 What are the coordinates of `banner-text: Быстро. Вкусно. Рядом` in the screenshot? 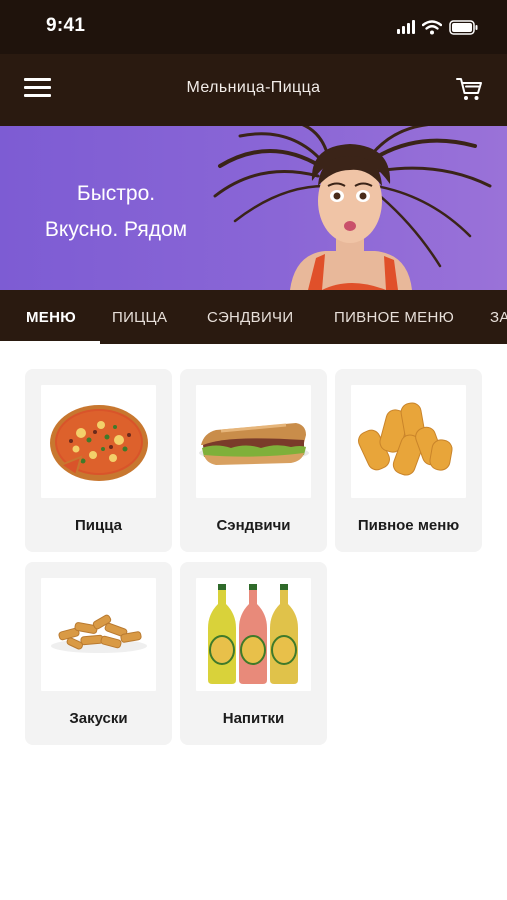 It's located at (116, 212).